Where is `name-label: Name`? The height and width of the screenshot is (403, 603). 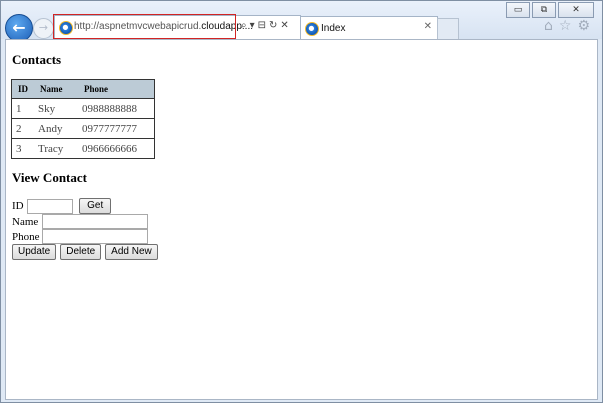 name-label: Name is located at coordinates (25, 221).